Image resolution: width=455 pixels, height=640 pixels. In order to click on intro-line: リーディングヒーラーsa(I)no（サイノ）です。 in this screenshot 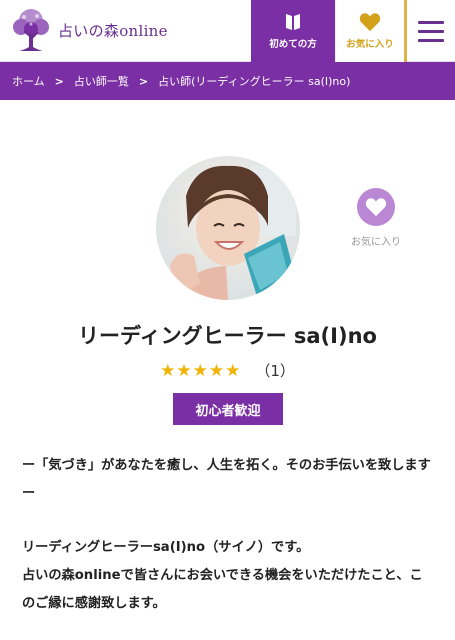, I will do `click(166, 547)`.